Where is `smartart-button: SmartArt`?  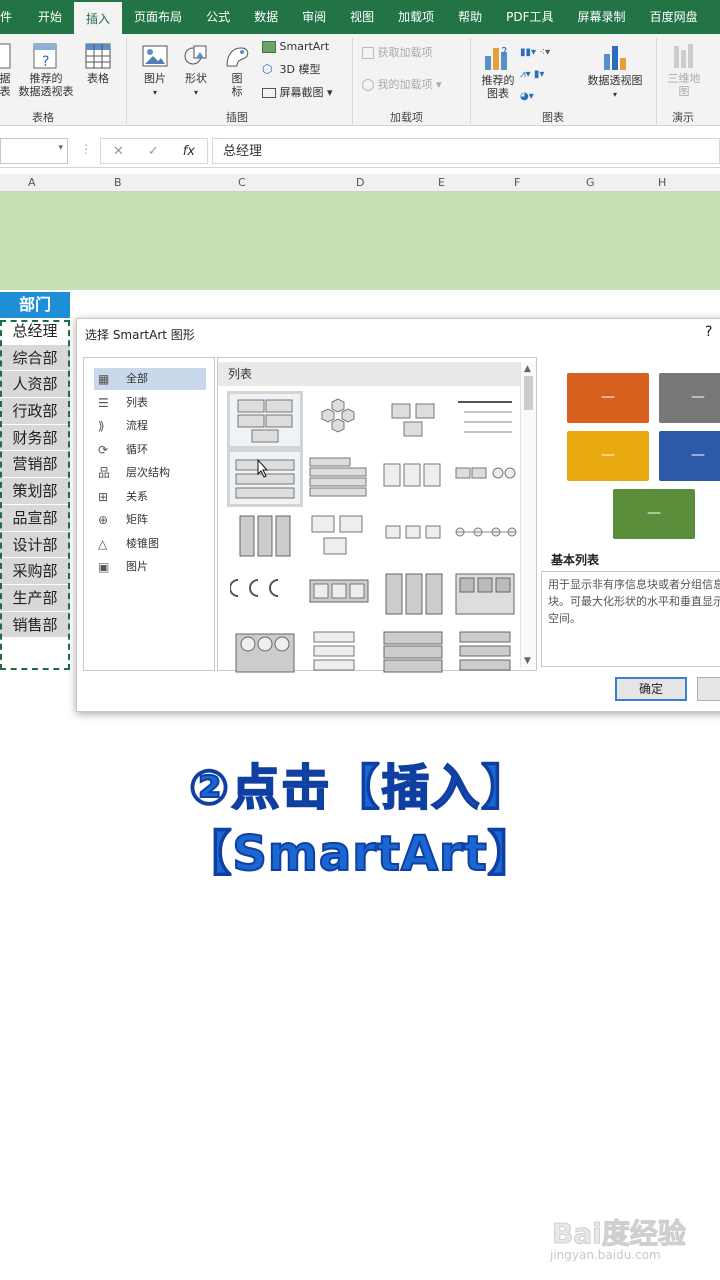
smartart-button: SmartArt is located at coordinates (302, 46).